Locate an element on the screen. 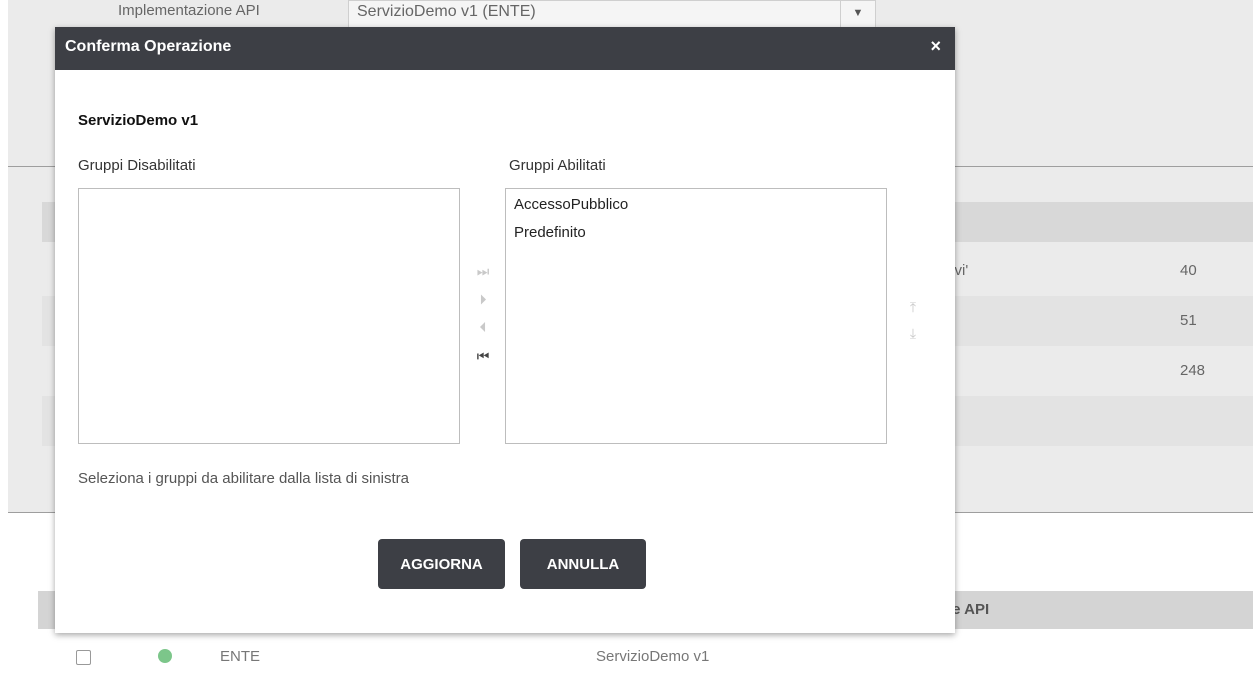  move-left-icon: ⏴ is located at coordinates (483, 329).